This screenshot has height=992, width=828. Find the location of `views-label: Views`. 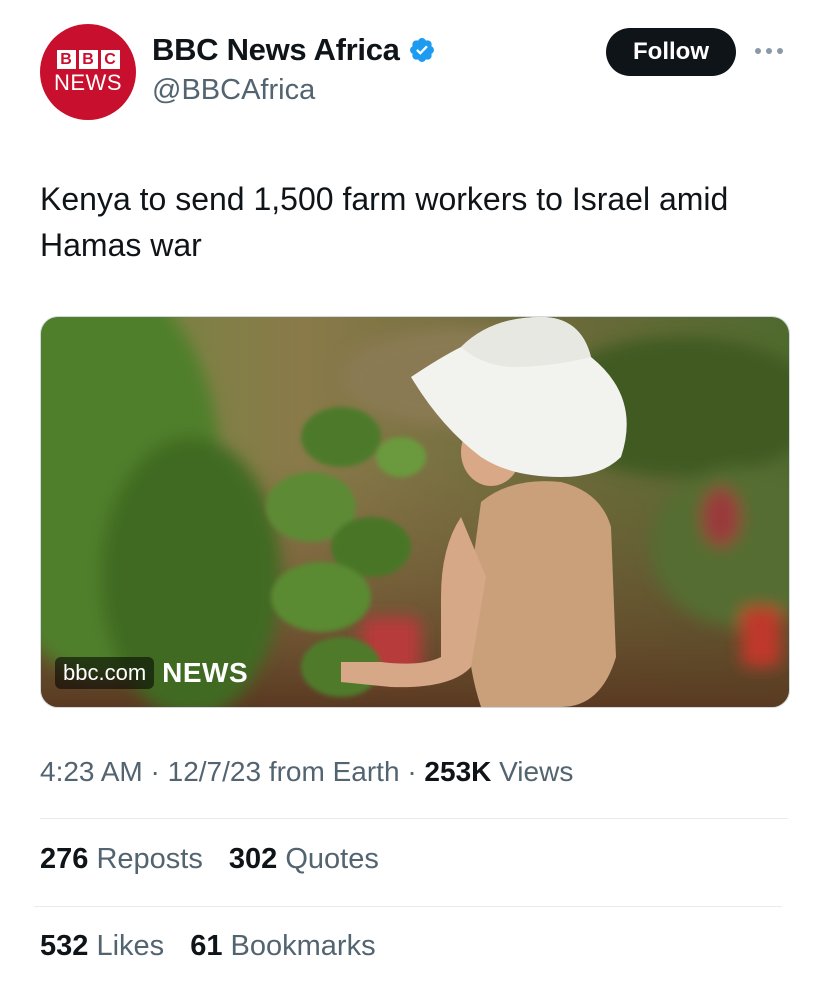

views-label: Views is located at coordinates (536, 771).